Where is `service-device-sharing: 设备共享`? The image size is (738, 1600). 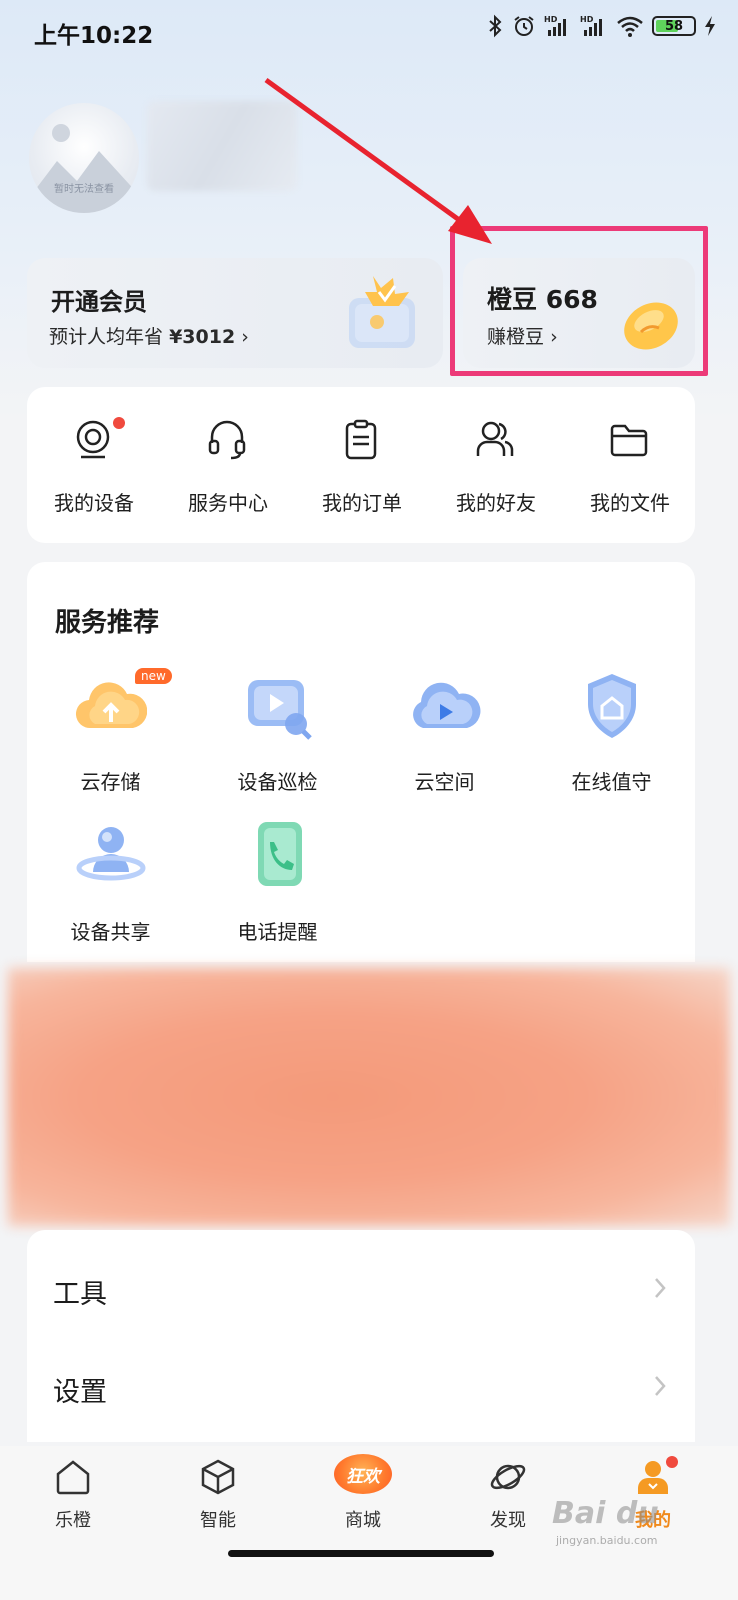 service-device-sharing: 设备共享 is located at coordinates (110, 895).